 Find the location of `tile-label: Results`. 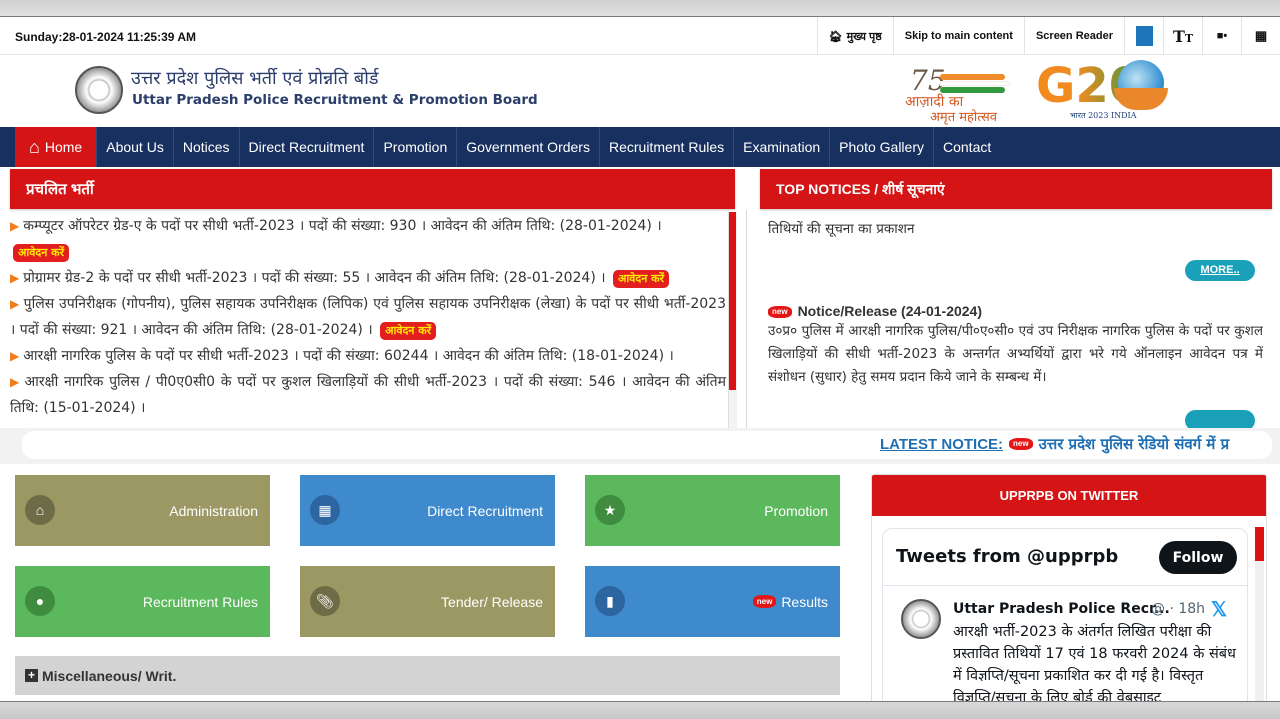

tile-label: Results is located at coordinates (804, 601).